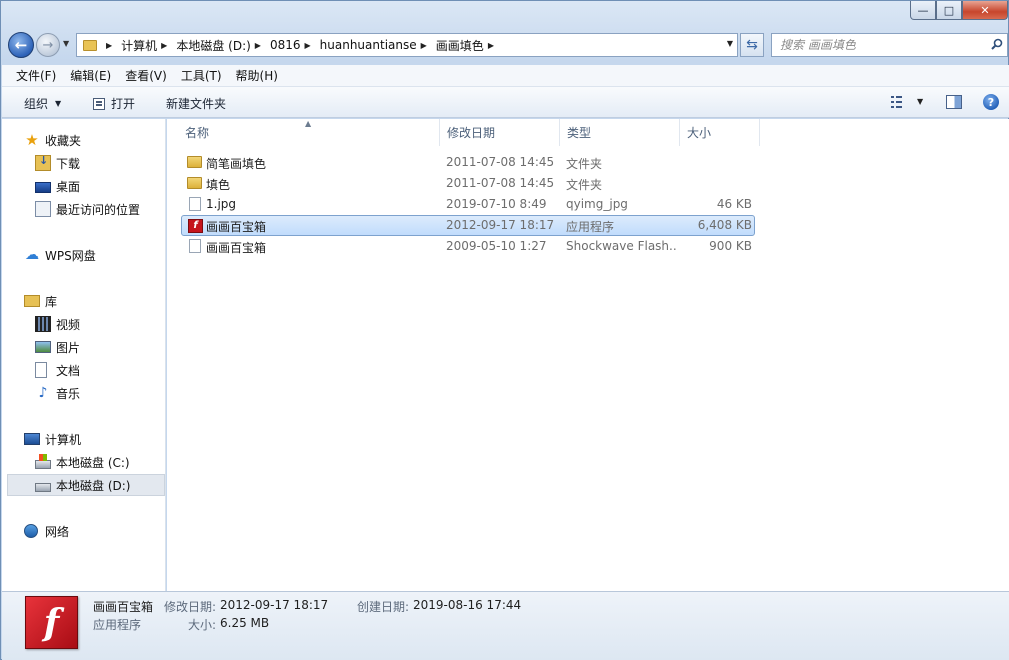 The image size is (1009, 660). I want to click on column-label: 名称, so click(197, 133).